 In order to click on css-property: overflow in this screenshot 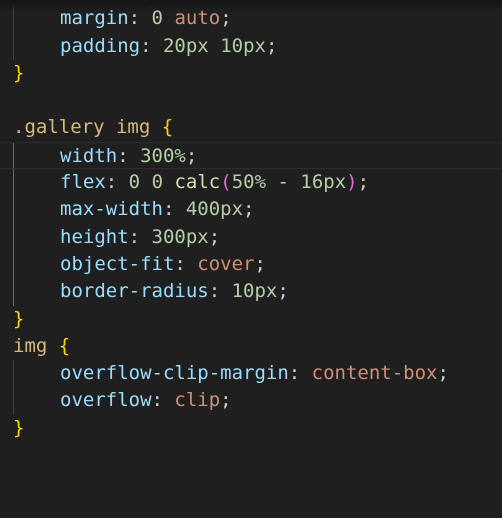, I will do `click(106, 400)`.